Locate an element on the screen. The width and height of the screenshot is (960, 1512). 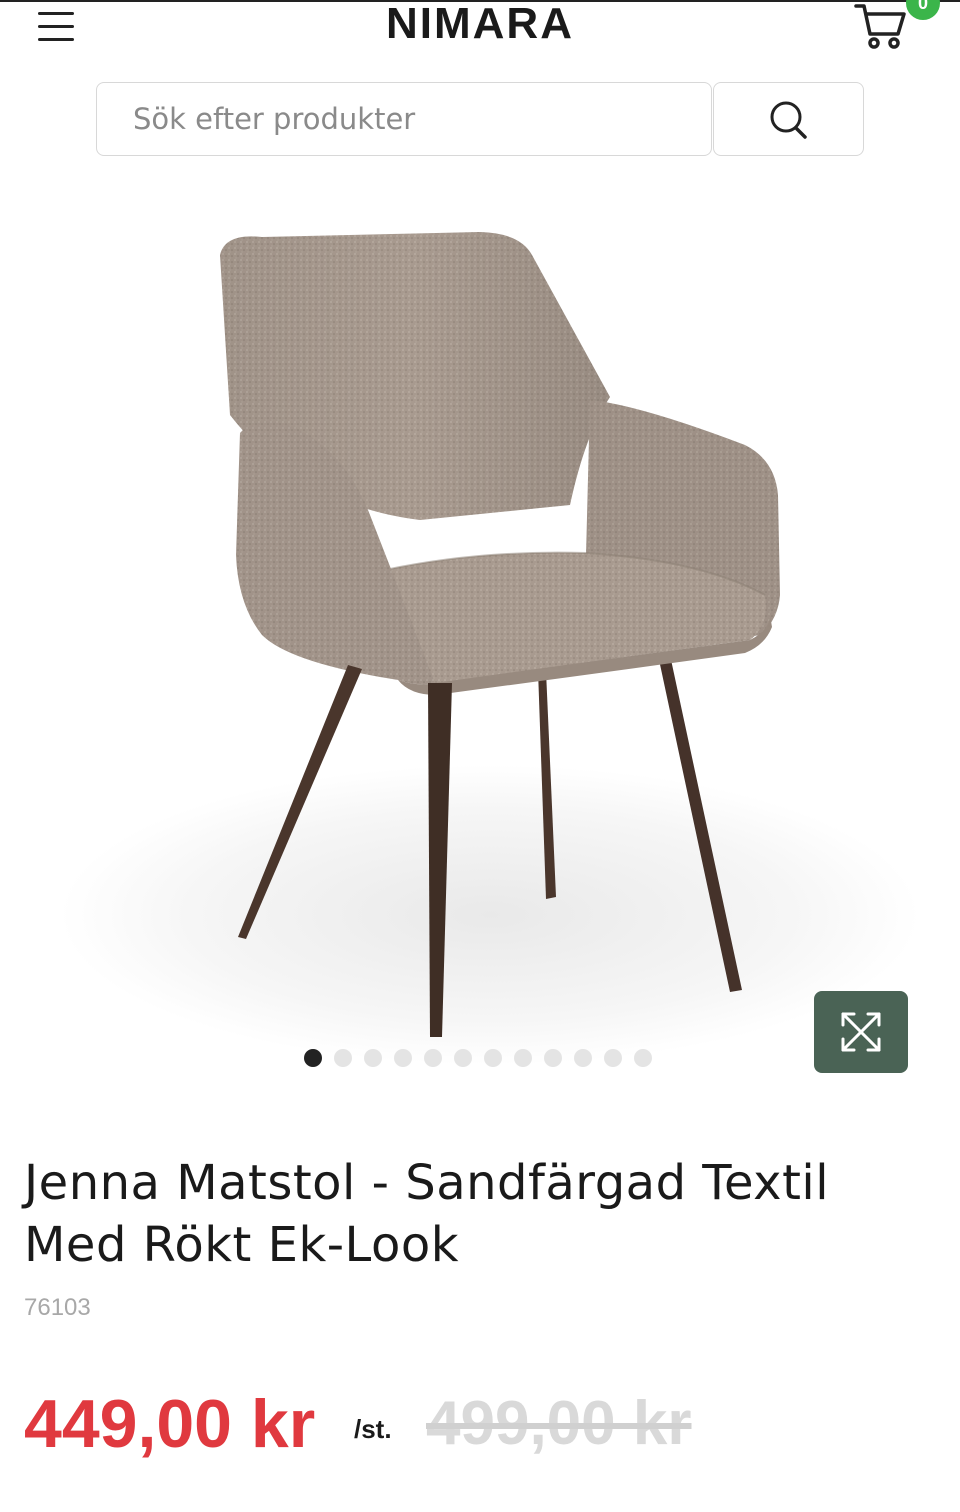
original-price: 499,00 kr is located at coordinates (559, 1423).